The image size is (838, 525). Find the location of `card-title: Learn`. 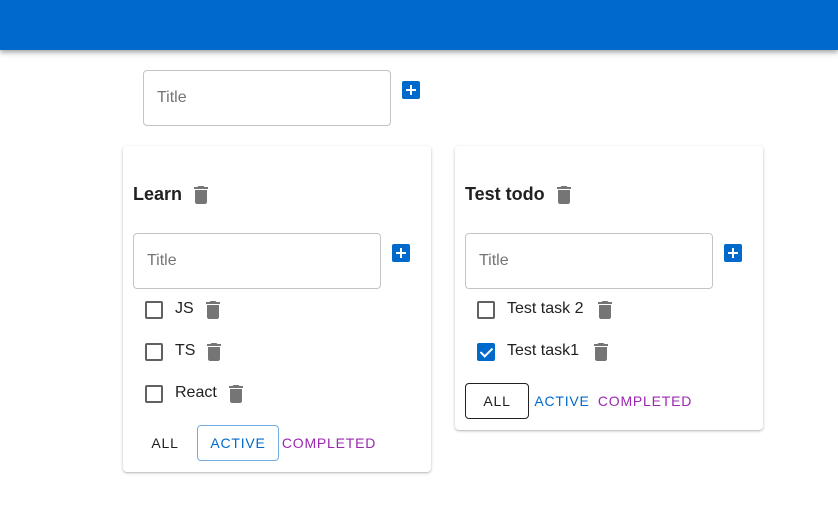

card-title: Learn is located at coordinates (158, 194).